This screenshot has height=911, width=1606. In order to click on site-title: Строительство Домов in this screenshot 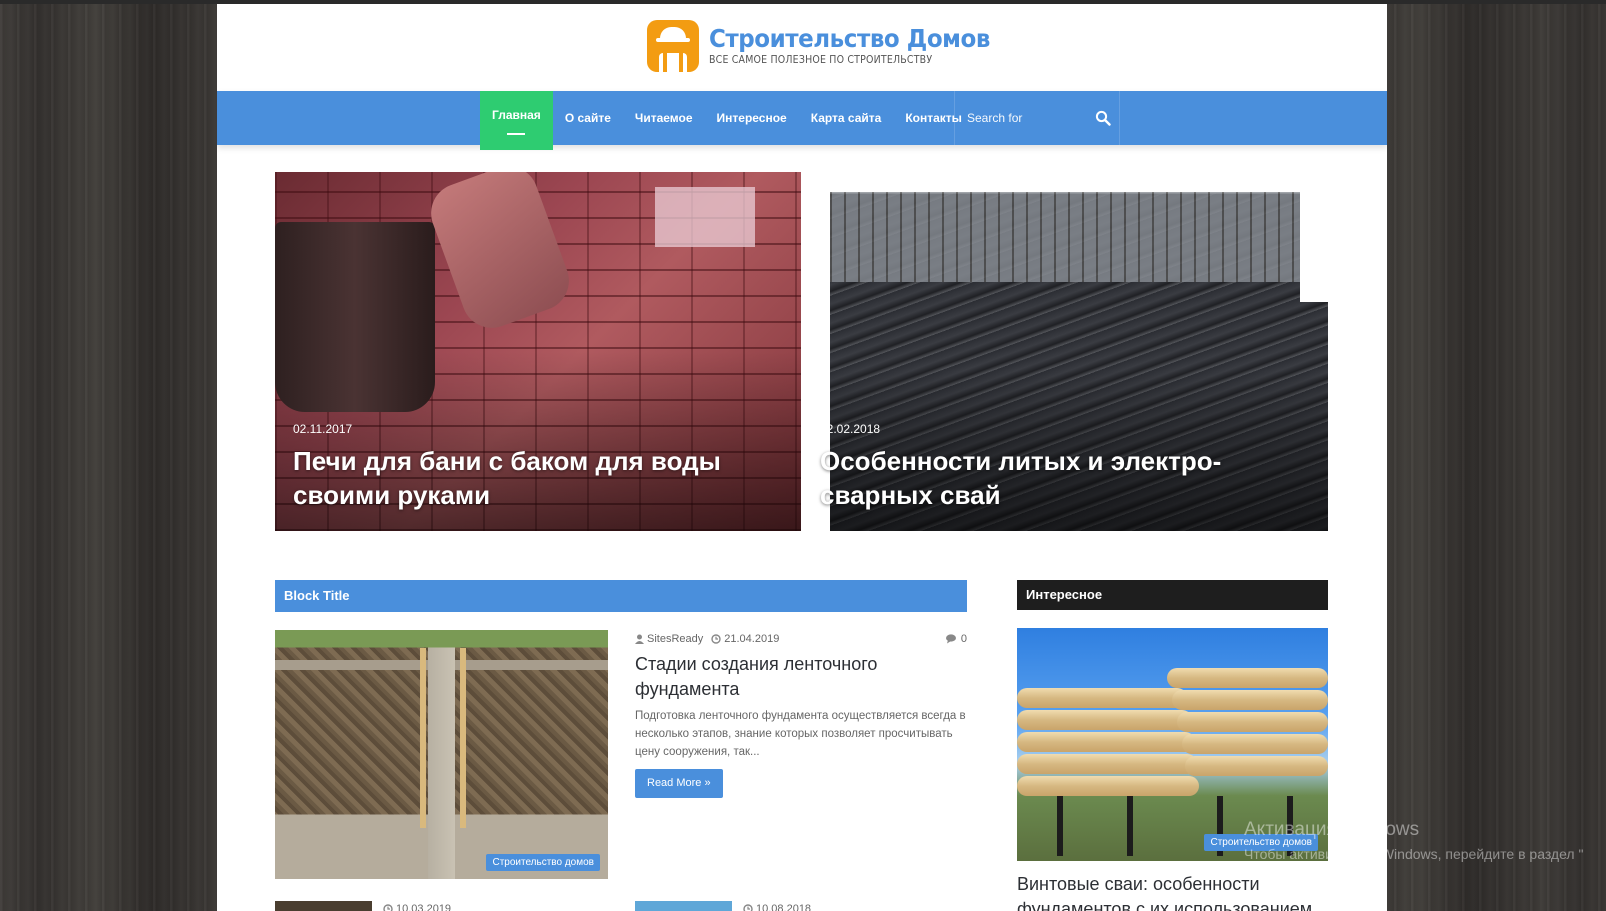, I will do `click(849, 38)`.